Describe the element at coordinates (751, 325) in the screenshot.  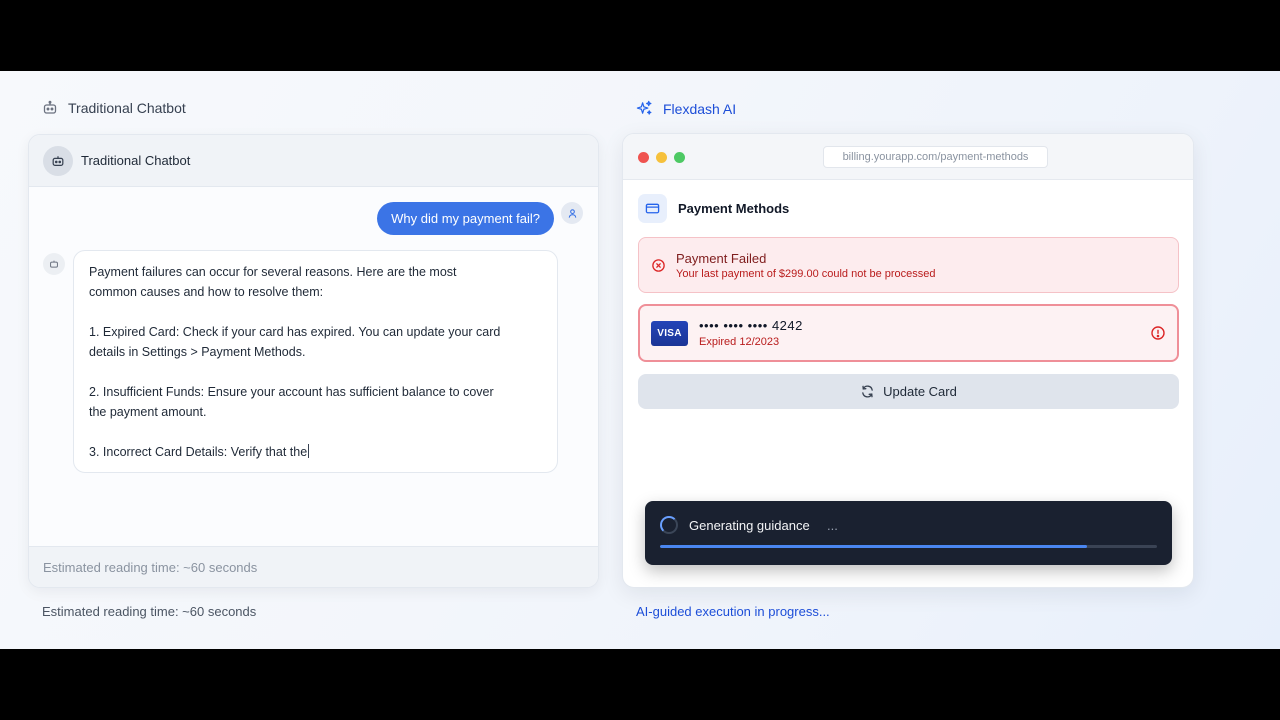
I see `card-number: •••• •••• •••• 4242` at that location.